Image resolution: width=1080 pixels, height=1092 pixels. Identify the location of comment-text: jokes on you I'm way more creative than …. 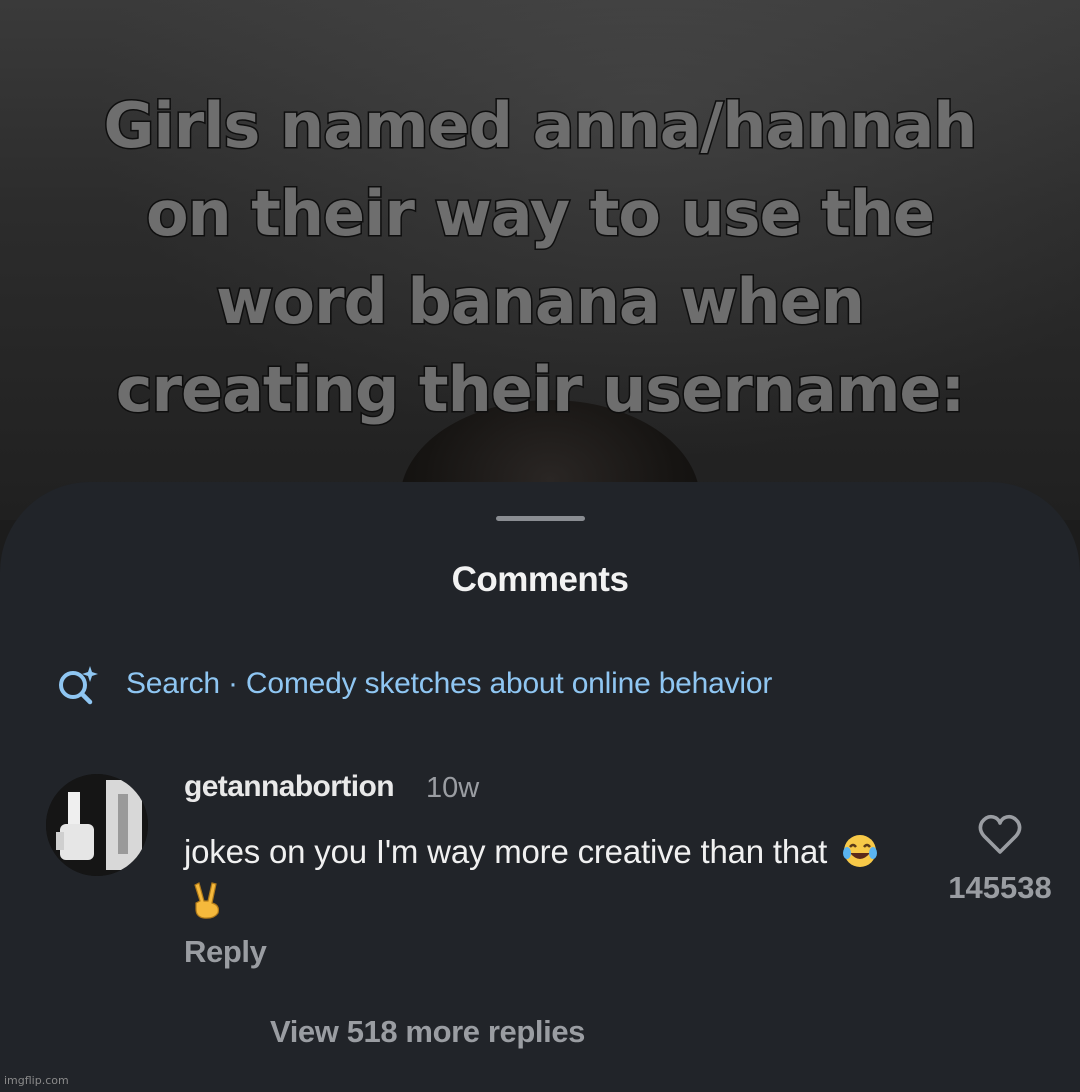
(544, 880).